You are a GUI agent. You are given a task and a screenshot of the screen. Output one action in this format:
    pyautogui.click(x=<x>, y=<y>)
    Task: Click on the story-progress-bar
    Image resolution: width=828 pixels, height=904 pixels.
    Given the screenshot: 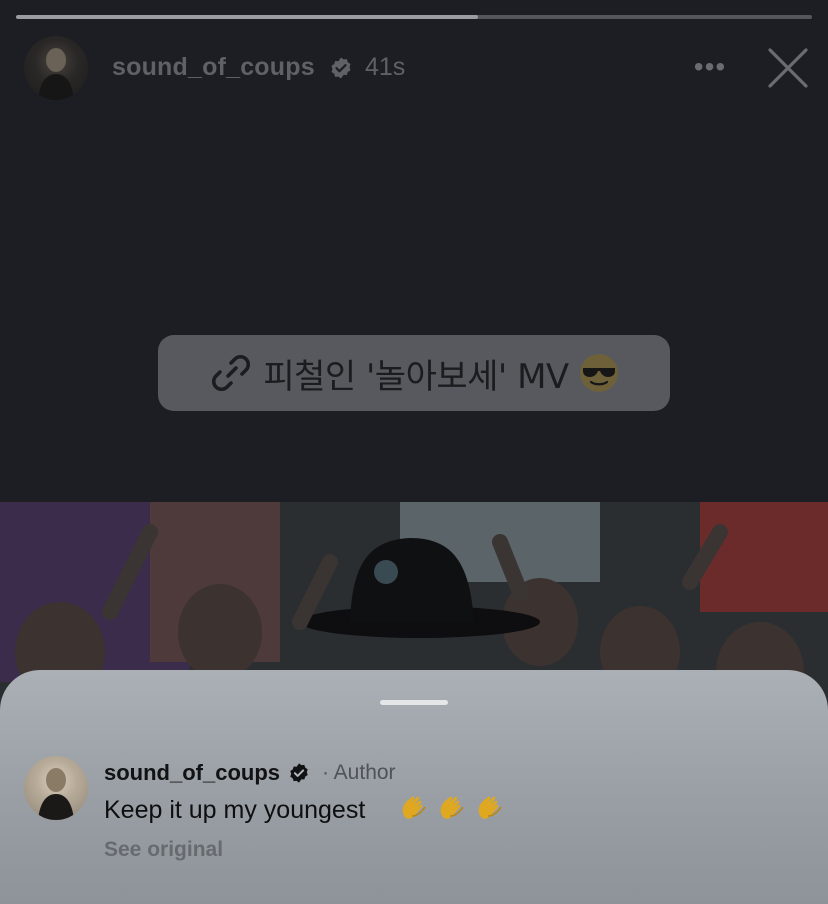 What is the action you would take?
    pyautogui.click(x=414, y=17)
    